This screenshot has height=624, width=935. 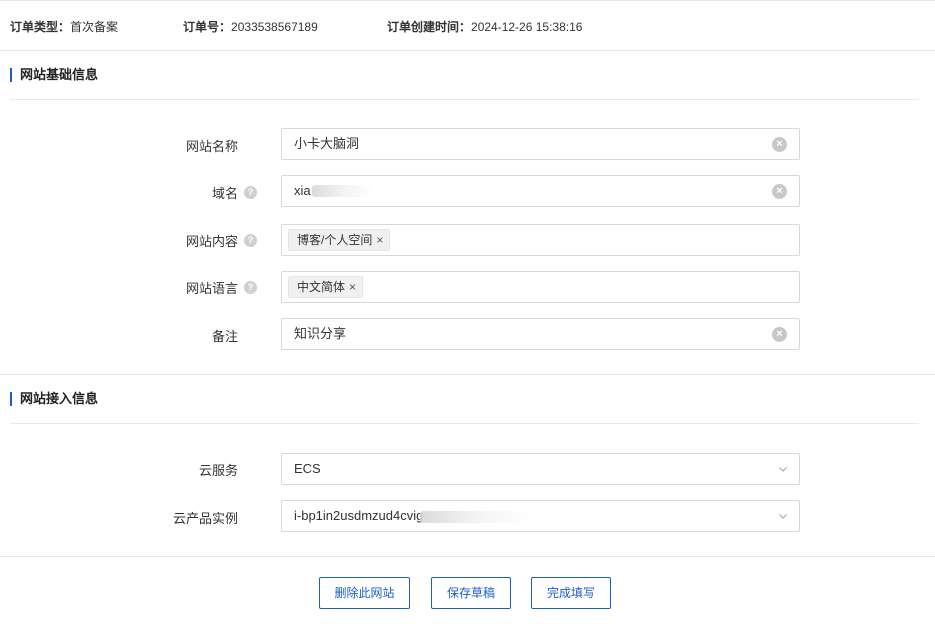 What do you see at coordinates (158, 335) in the screenshot?
I see `remark-label: 备注` at bounding box center [158, 335].